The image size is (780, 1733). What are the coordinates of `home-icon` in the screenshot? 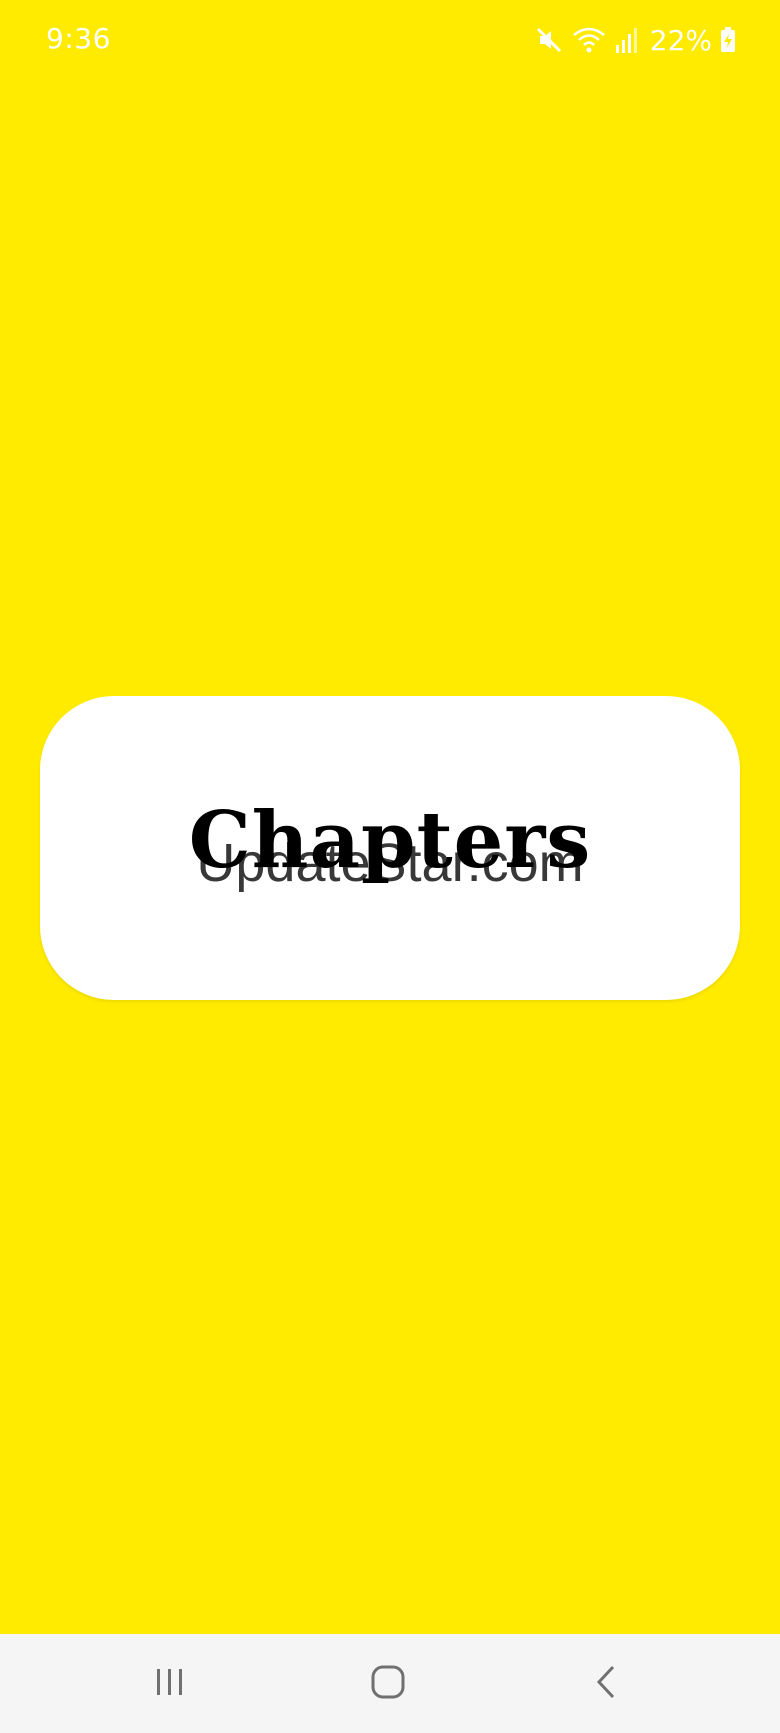 It's located at (388, 1684).